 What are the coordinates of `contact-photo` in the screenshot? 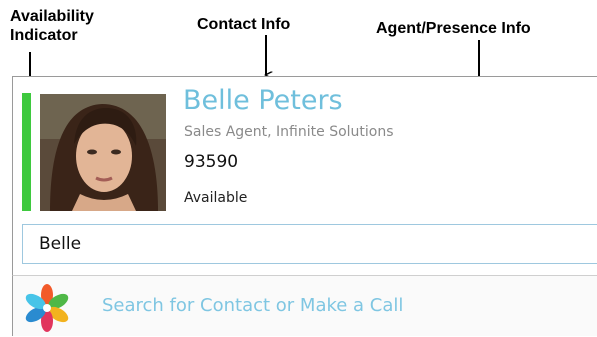 It's located at (103, 152).